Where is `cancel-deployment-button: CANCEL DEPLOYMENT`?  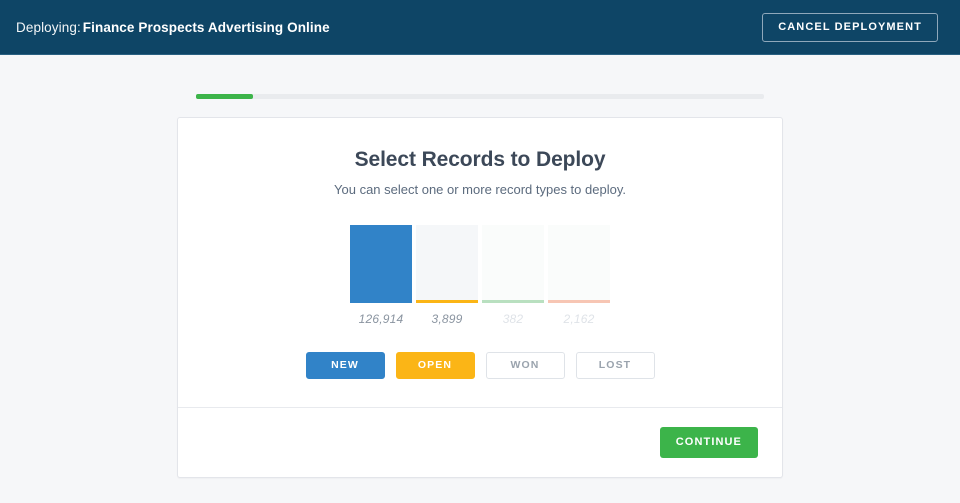 cancel-deployment-button: CANCEL DEPLOYMENT is located at coordinates (850, 27).